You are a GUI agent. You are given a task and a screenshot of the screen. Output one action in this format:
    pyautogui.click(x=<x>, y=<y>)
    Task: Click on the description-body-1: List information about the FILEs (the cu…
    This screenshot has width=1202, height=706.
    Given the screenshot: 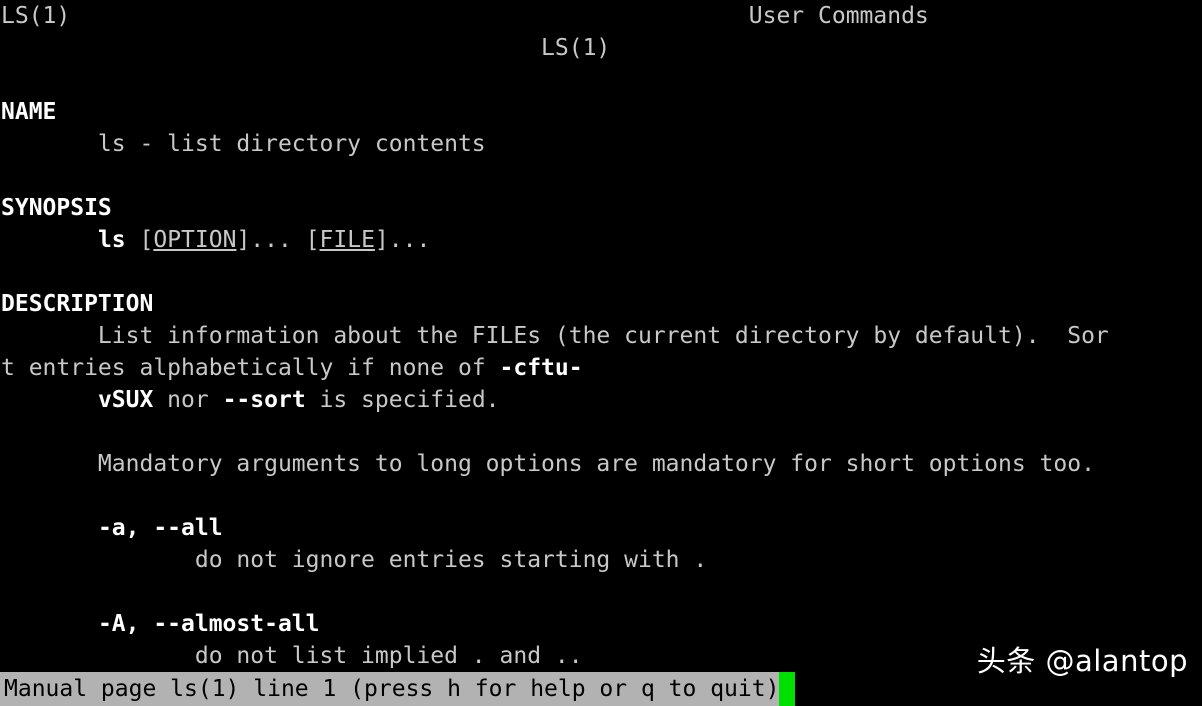 What is the action you would take?
    pyautogui.click(x=601, y=336)
    